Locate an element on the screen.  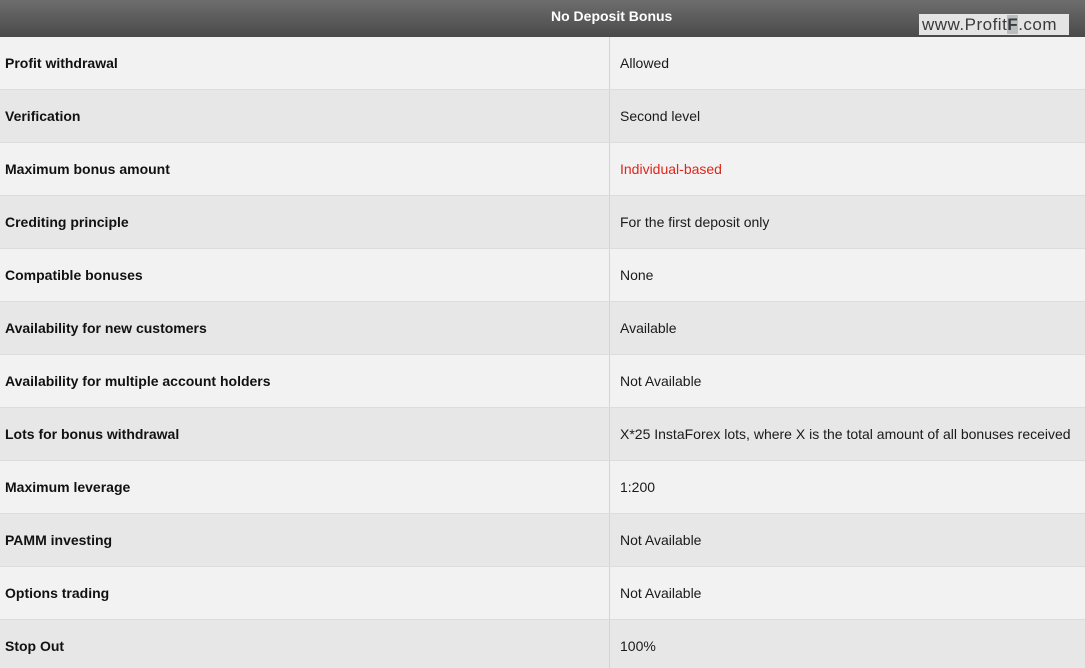
row-value: For the first deposit only is located at coordinates (695, 222).